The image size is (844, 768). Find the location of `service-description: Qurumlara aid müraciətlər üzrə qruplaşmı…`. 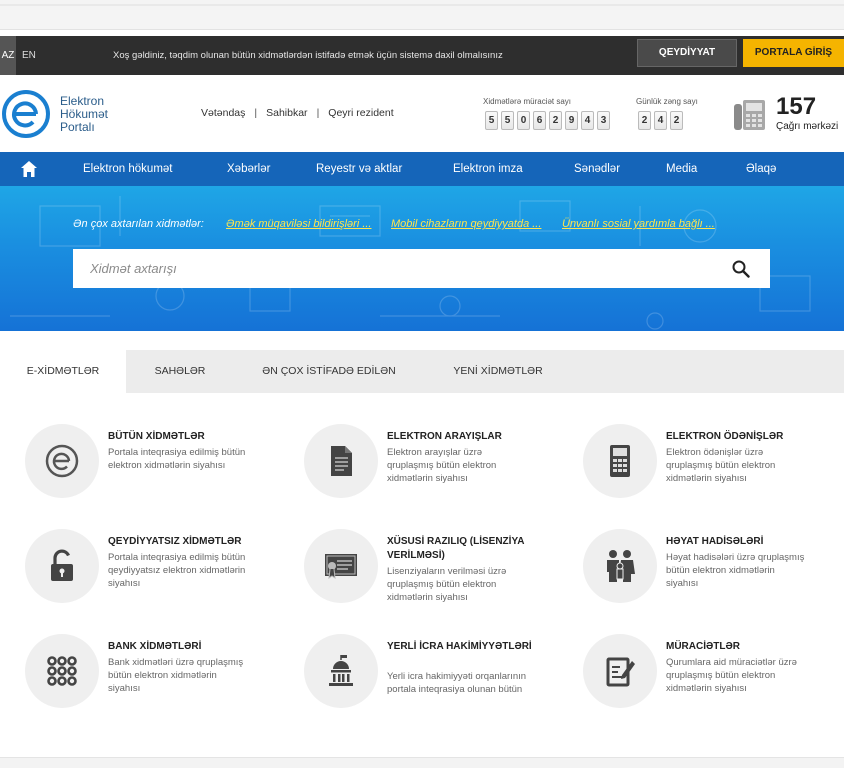

service-description: Qurumlara aid müraciətlər üzrə qruplaşmı… is located at coordinates (731, 675).